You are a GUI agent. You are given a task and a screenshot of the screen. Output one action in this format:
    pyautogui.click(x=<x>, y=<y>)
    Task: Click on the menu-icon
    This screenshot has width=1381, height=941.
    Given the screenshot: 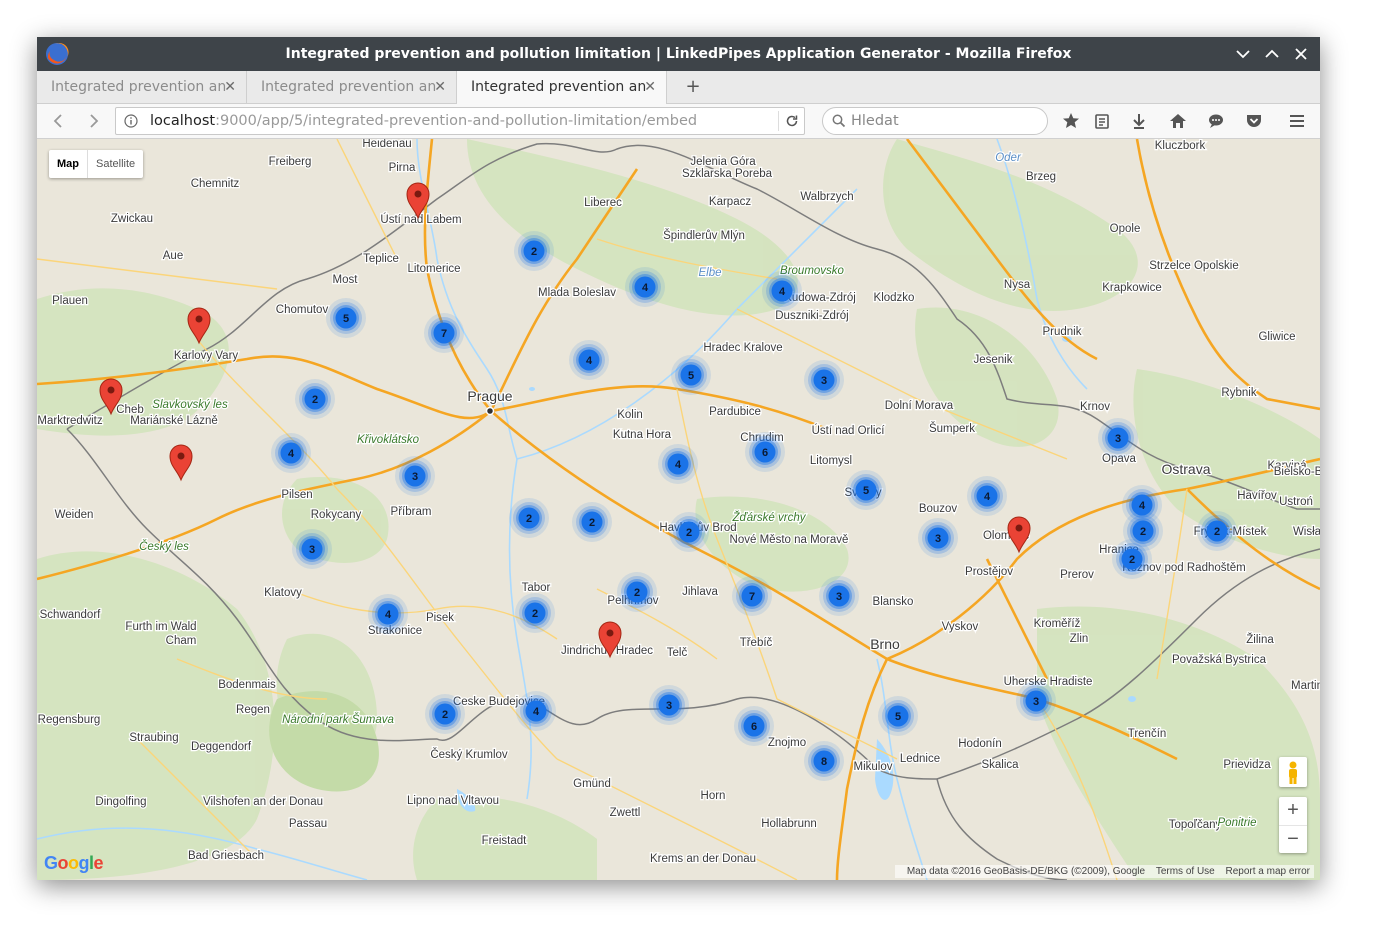 What is the action you would take?
    pyautogui.click(x=1297, y=121)
    